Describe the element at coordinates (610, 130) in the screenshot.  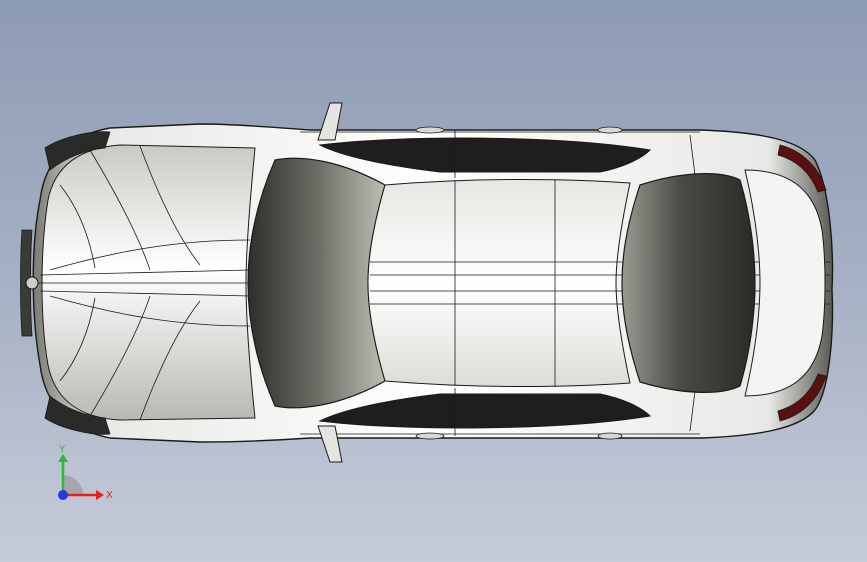
I see `wheel-rear-left` at that location.